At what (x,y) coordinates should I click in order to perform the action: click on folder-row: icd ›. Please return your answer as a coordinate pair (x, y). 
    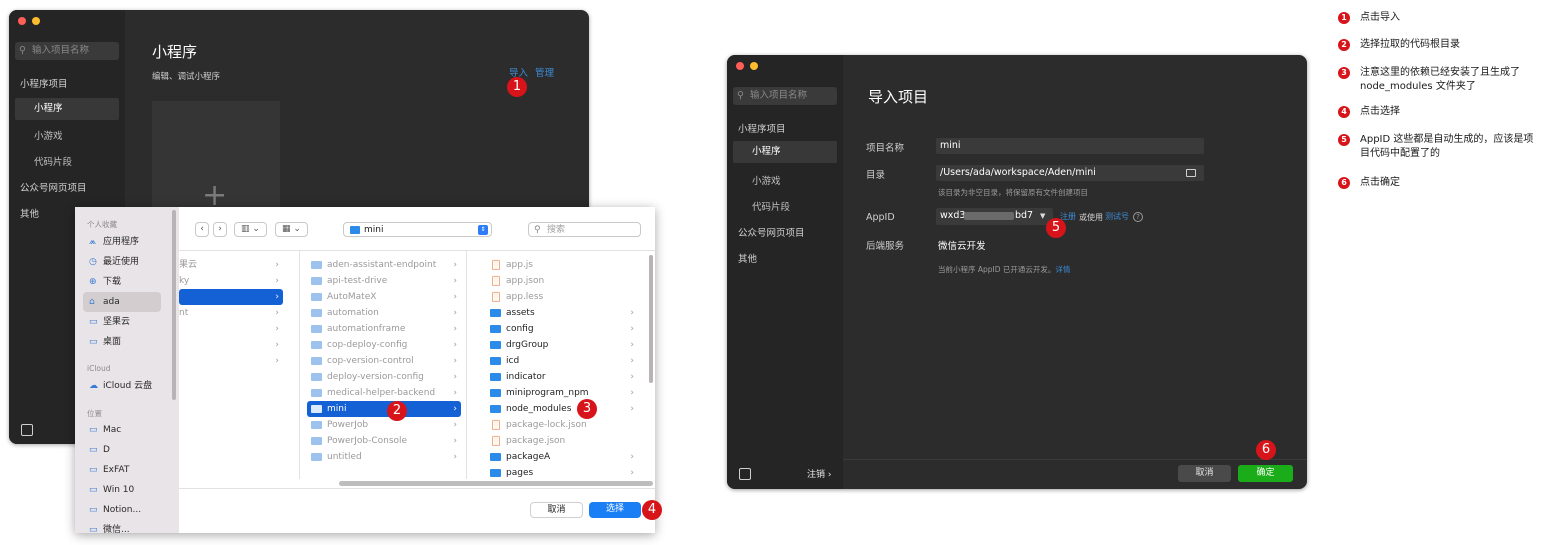
    Looking at the image, I should click on (562, 361).